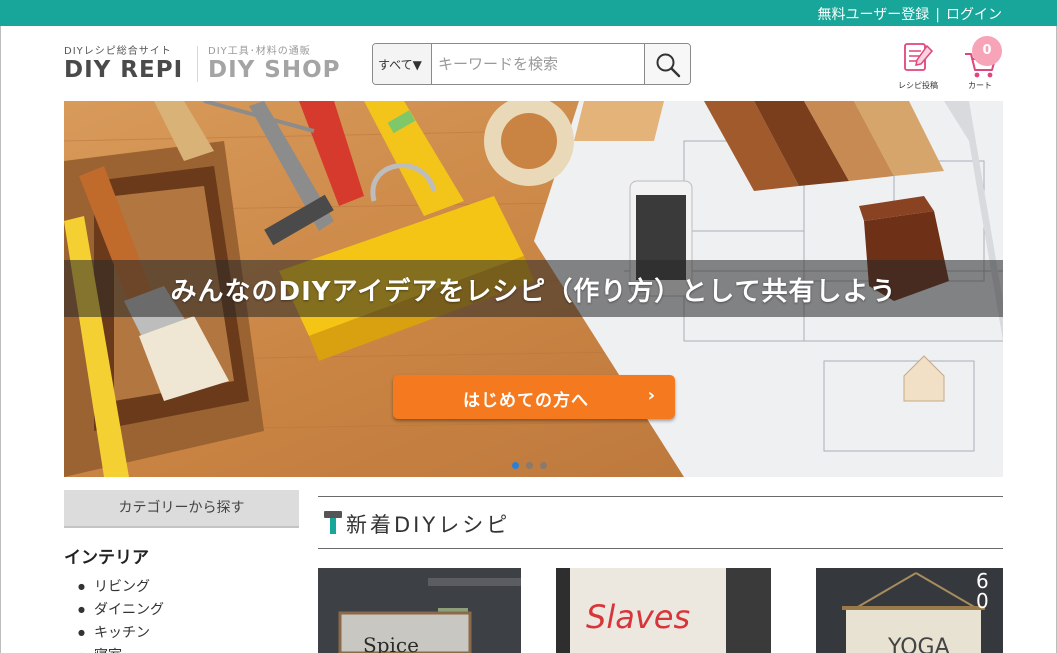 The height and width of the screenshot is (653, 1057). What do you see at coordinates (526, 401) in the screenshot?
I see `getting-started-label: はじめての方へ` at bounding box center [526, 401].